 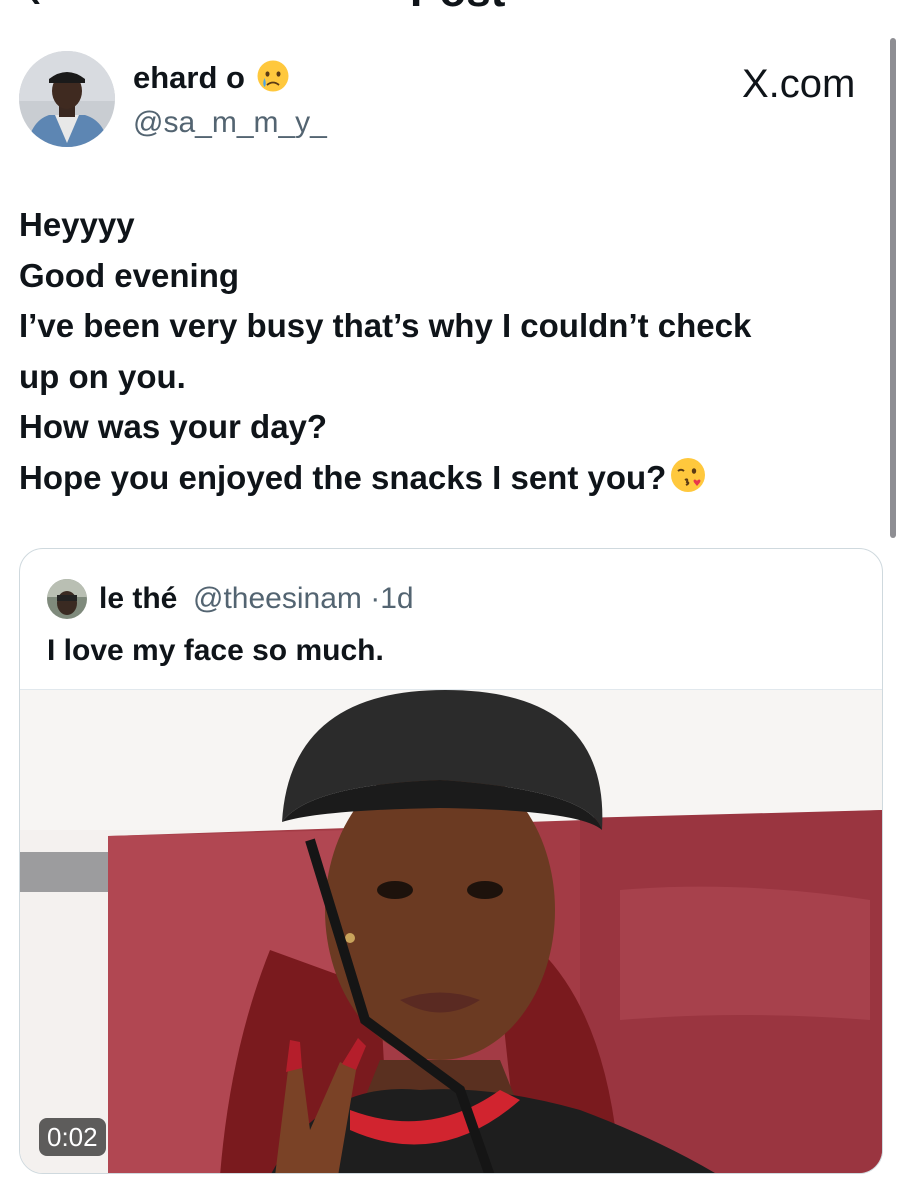 I want to click on tweet-line: Heyyyy, so click(x=77, y=224).